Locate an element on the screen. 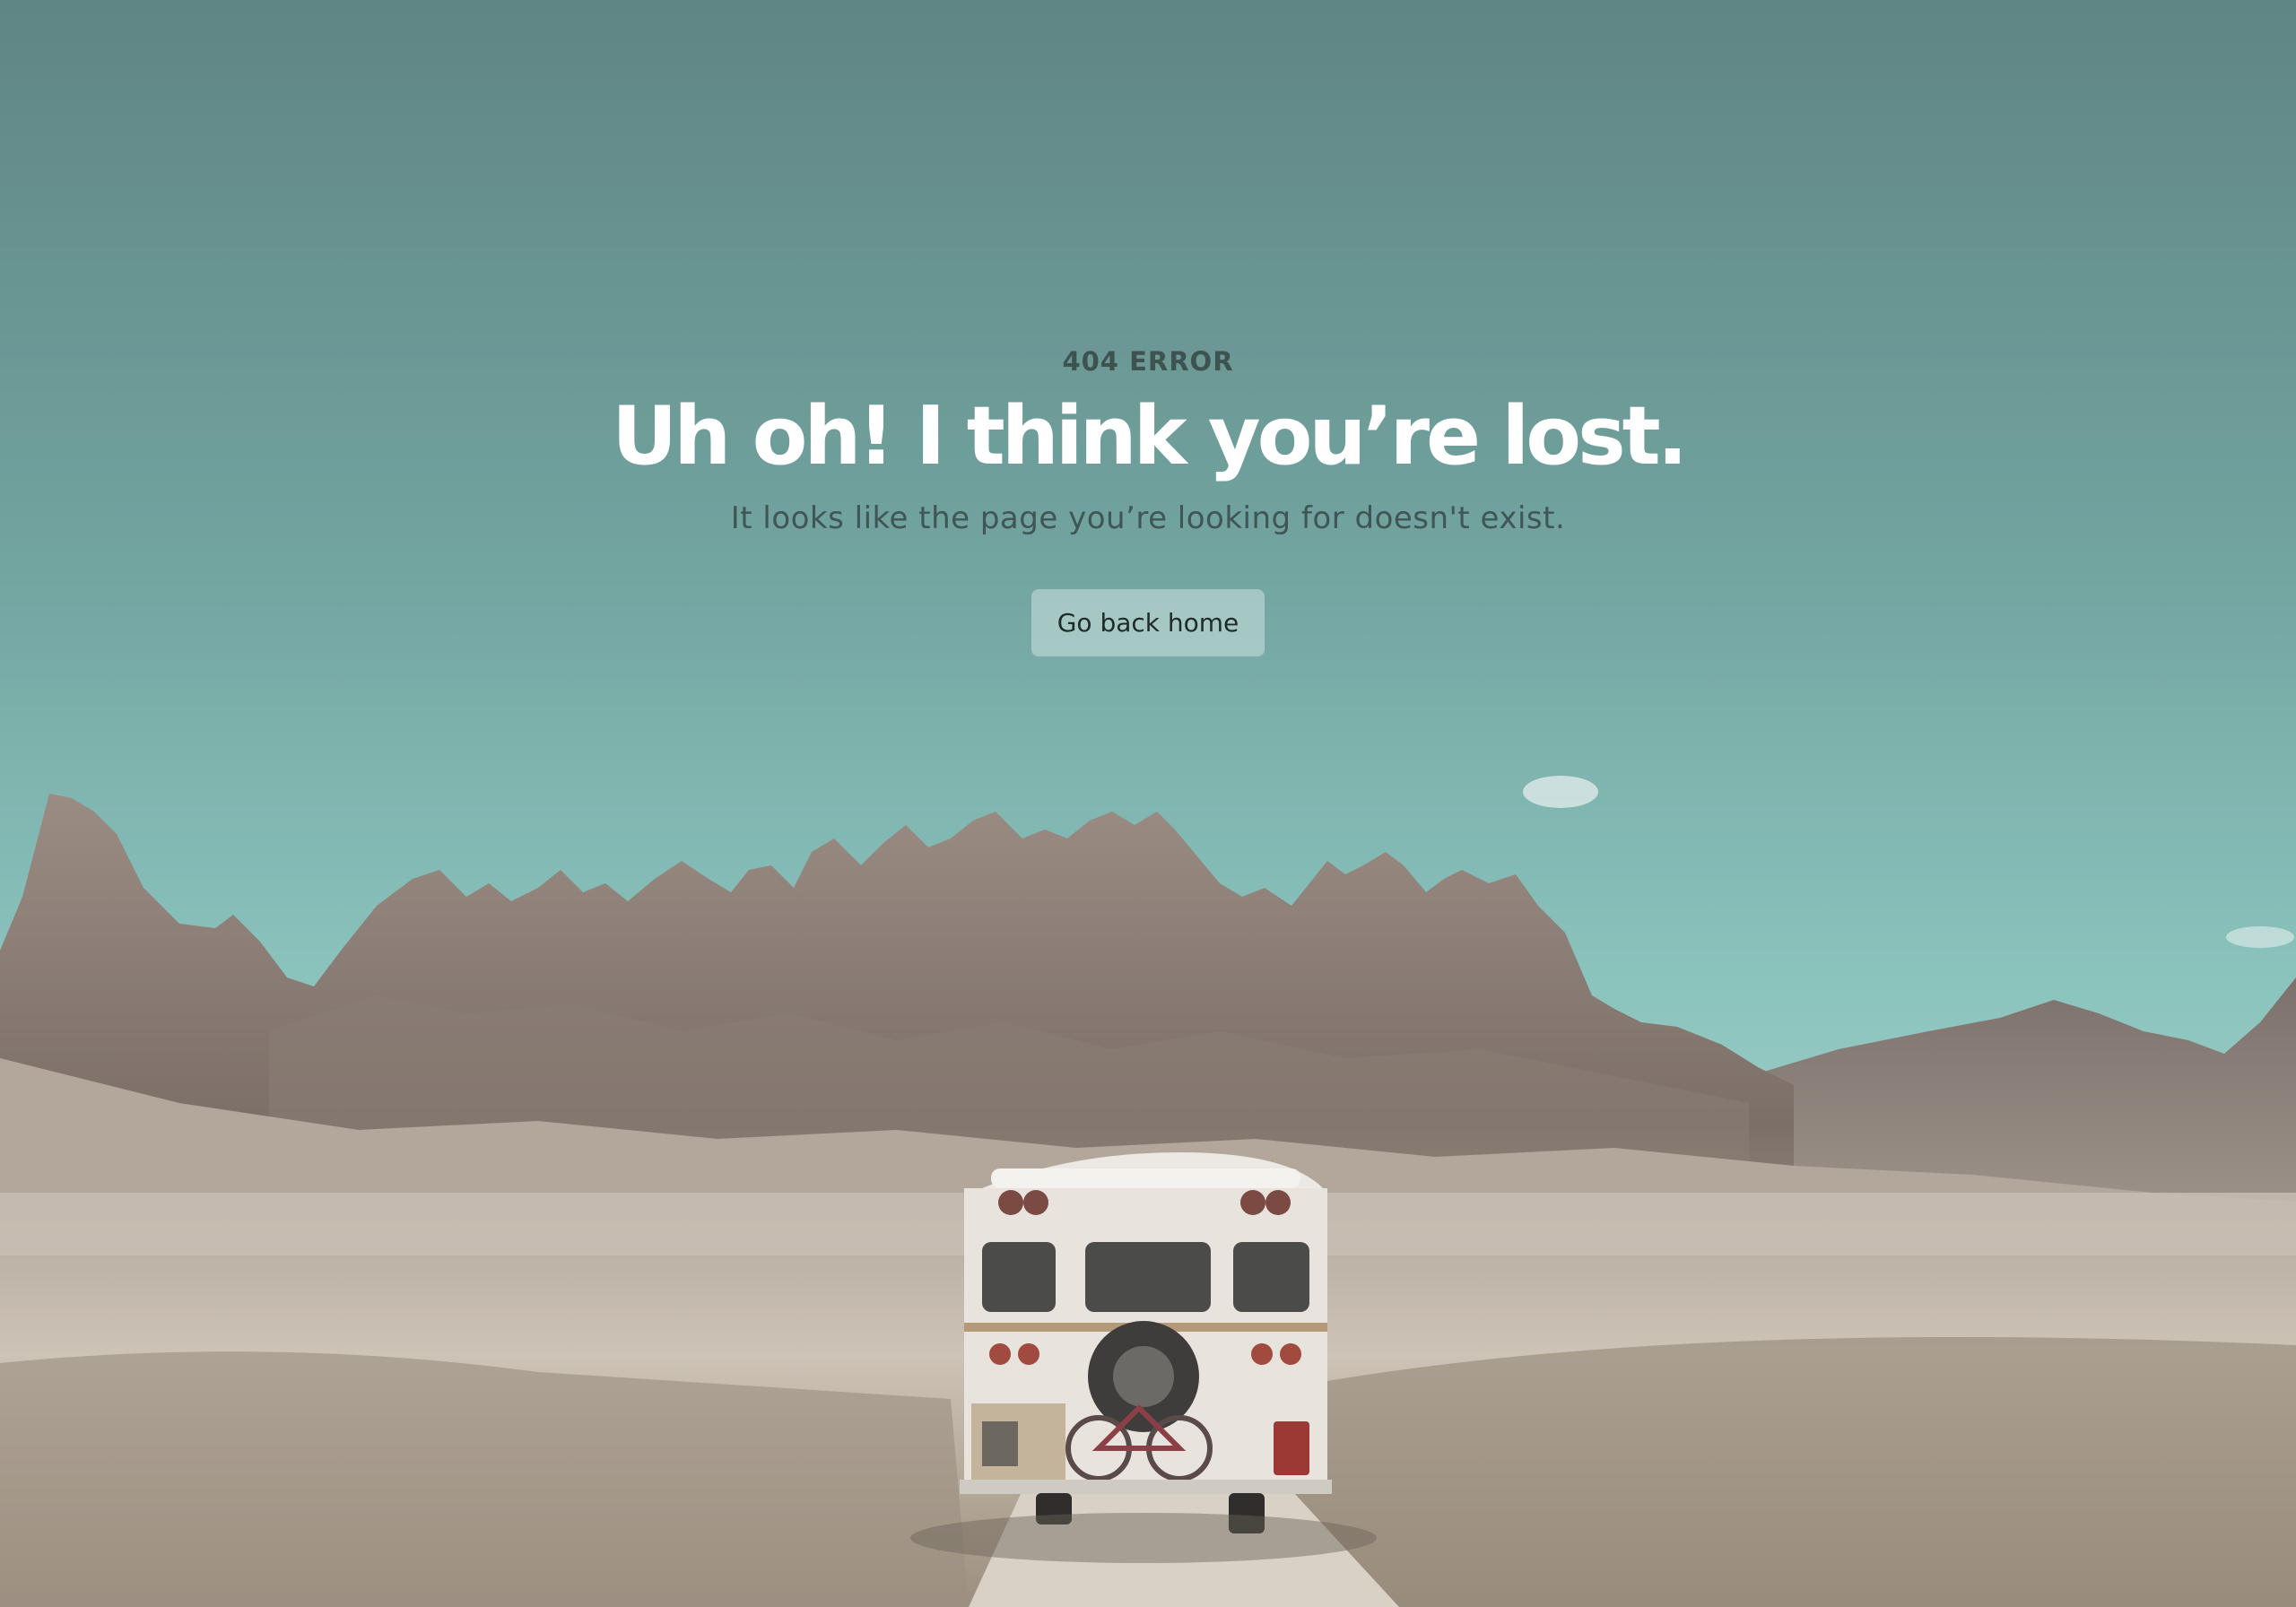 This screenshot has width=2296, height=1607. go-back-home-button: Go back home is located at coordinates (1148, 623).